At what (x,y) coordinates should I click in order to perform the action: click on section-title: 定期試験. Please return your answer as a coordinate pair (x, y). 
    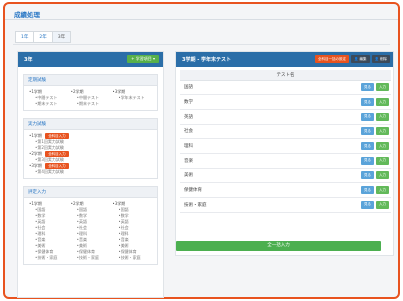
    Looking at the image, I should click on (90, 80).